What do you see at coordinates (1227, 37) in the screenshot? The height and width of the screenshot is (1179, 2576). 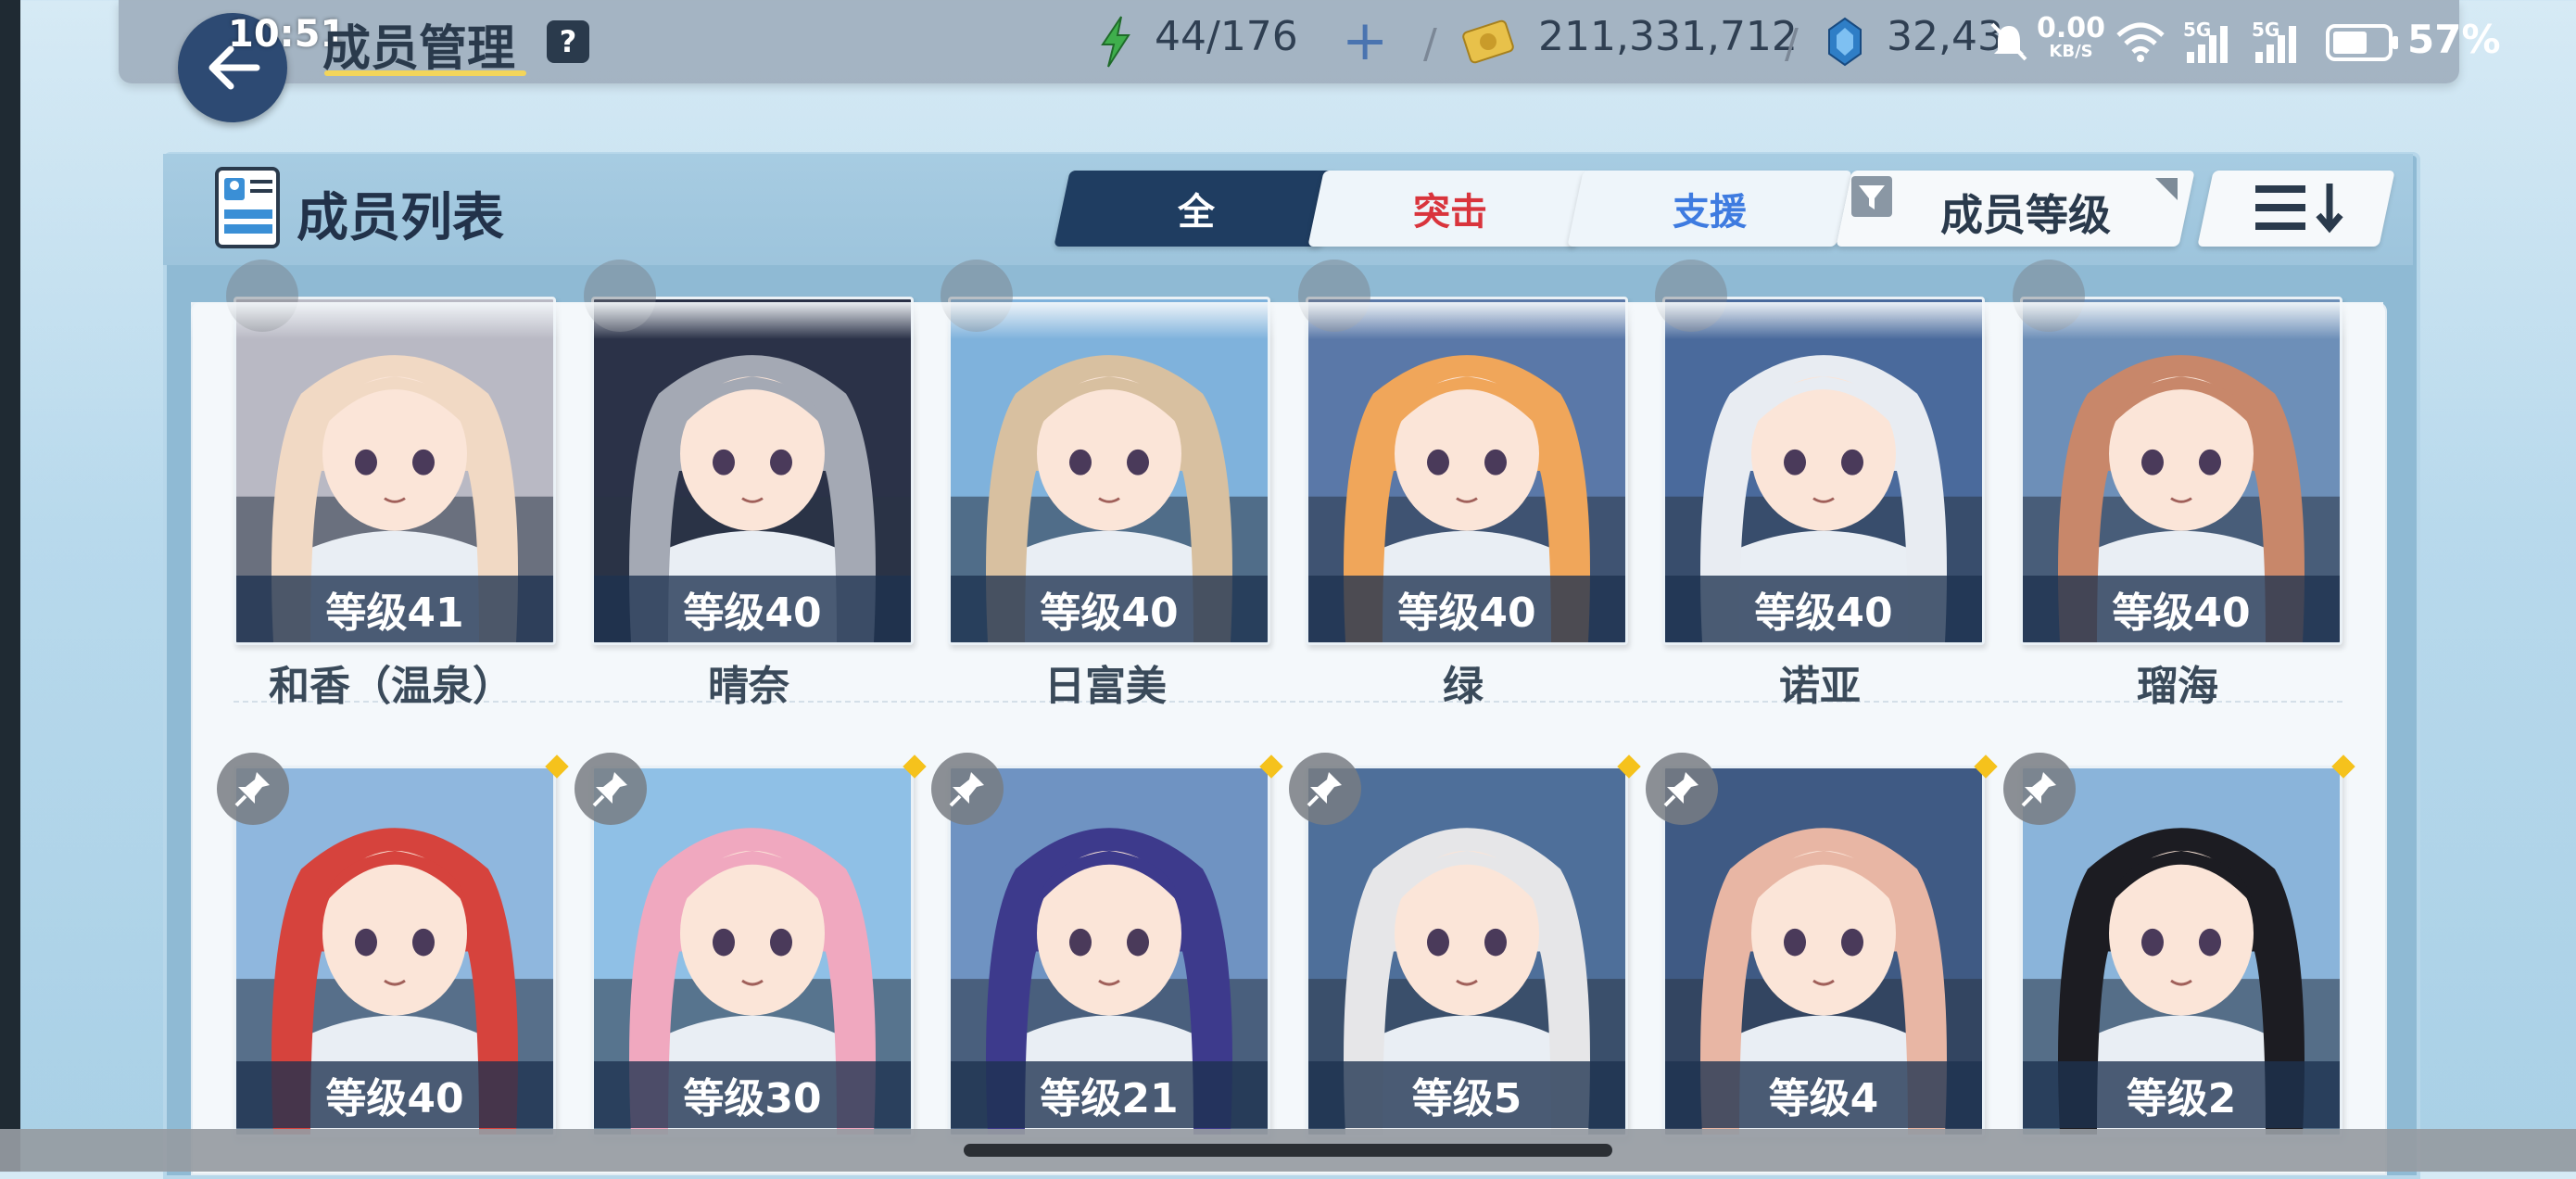 I see `ap-value: 44/176` at bounding box center [1227, 37].